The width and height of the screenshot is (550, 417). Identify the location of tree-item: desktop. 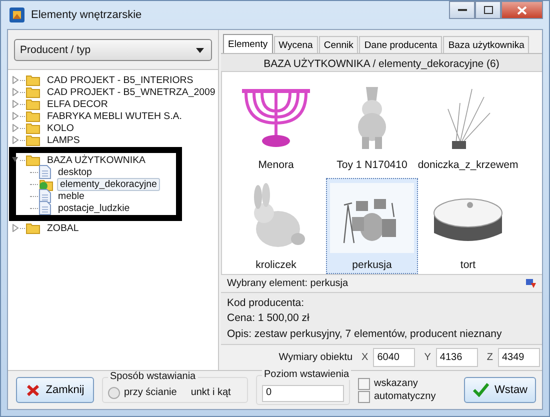
(75, 172).